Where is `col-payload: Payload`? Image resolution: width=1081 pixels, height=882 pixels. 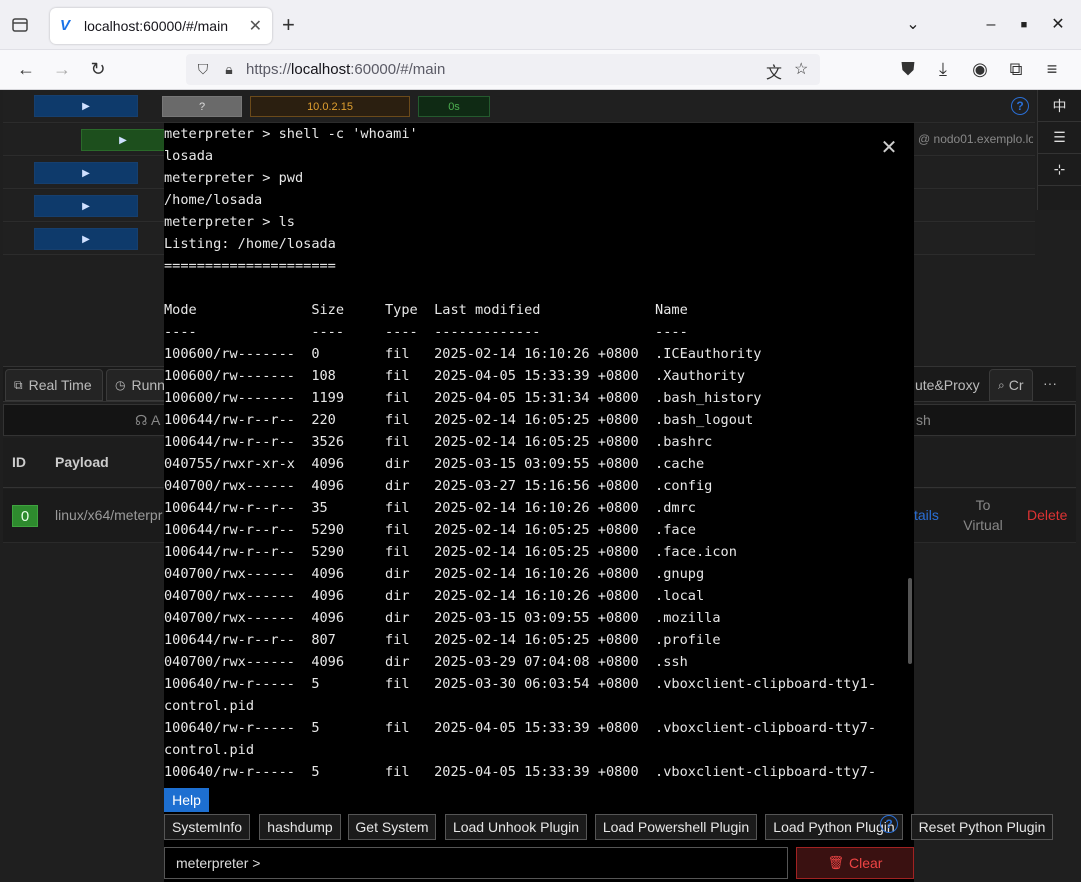
col-payload: Payload is located at coordinates (82, 462).